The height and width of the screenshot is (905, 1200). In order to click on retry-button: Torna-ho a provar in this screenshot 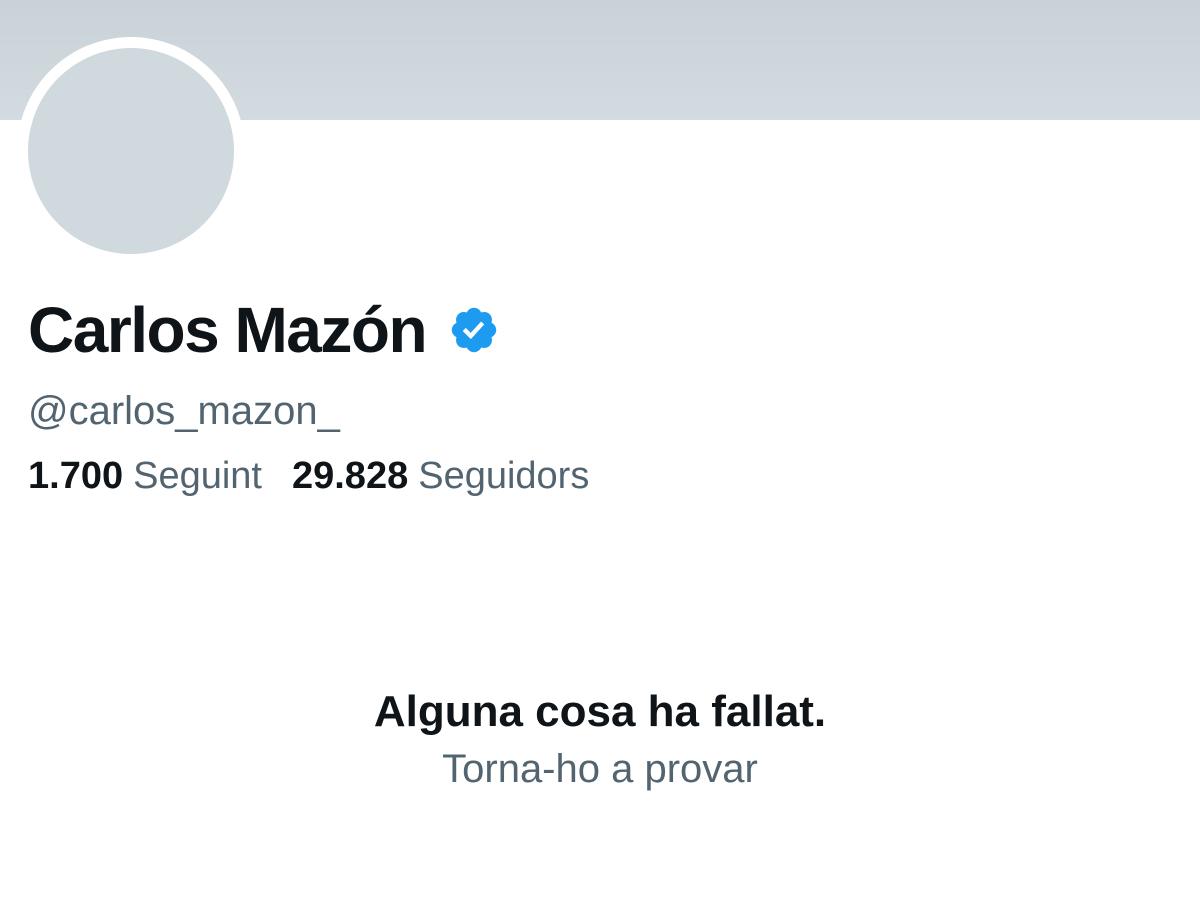, I will do `click(600, 769)`.